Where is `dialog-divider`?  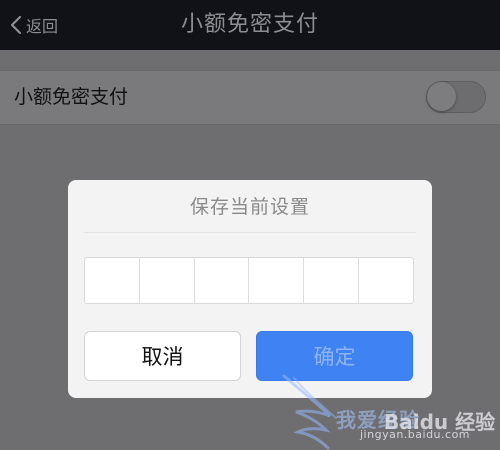
dialog-divider is located at coordinates (250, 232).